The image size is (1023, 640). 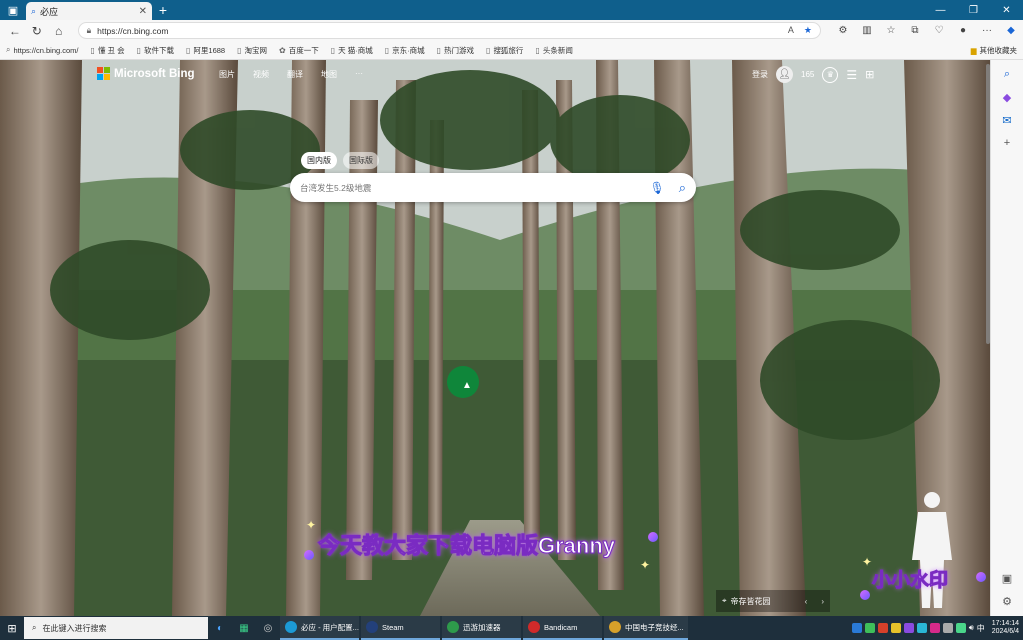 What do you see at coordinates (1005, 631) in the screenshot?
I see `clock-date: 2024/6/4` at bounding box center [1005, 631].